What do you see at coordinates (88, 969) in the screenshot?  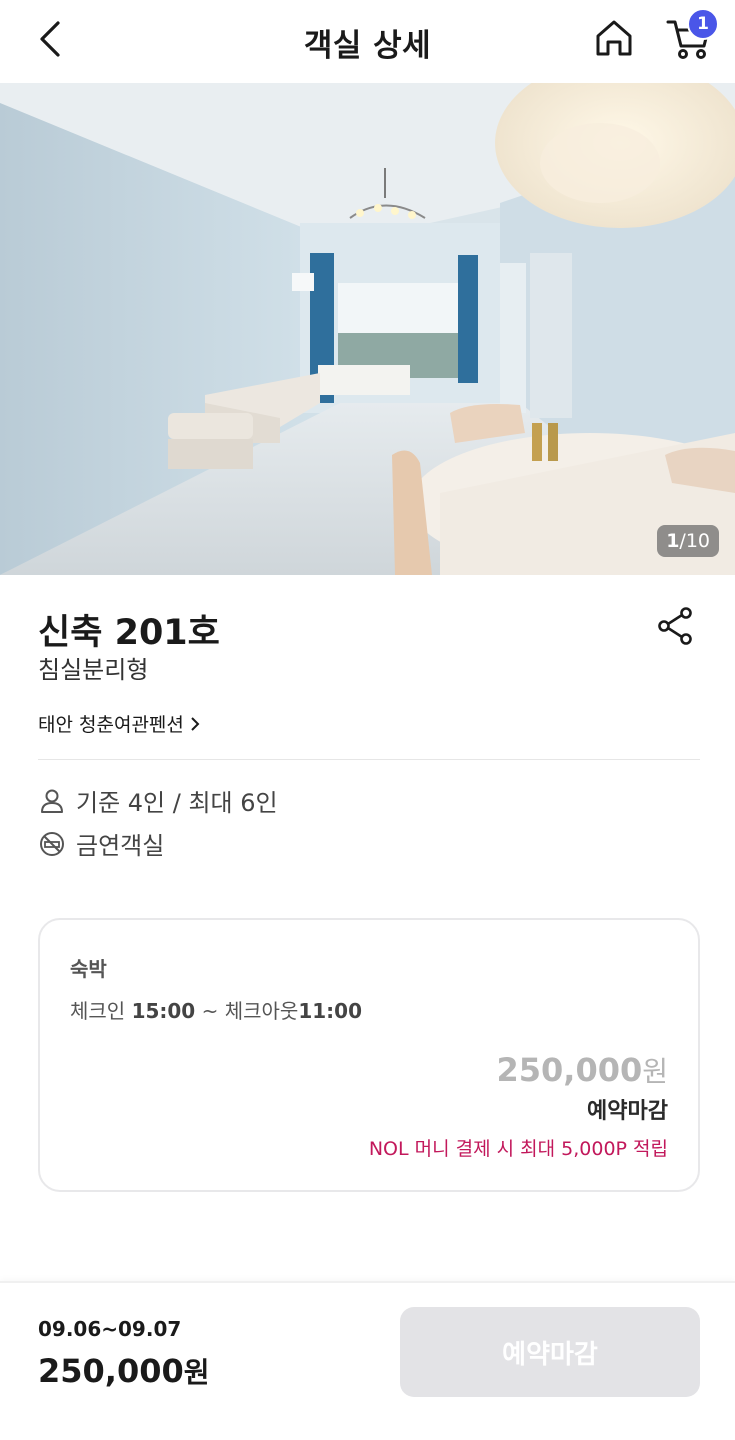 I see `stay-label: 숙박` at bounding box center [88, 969].